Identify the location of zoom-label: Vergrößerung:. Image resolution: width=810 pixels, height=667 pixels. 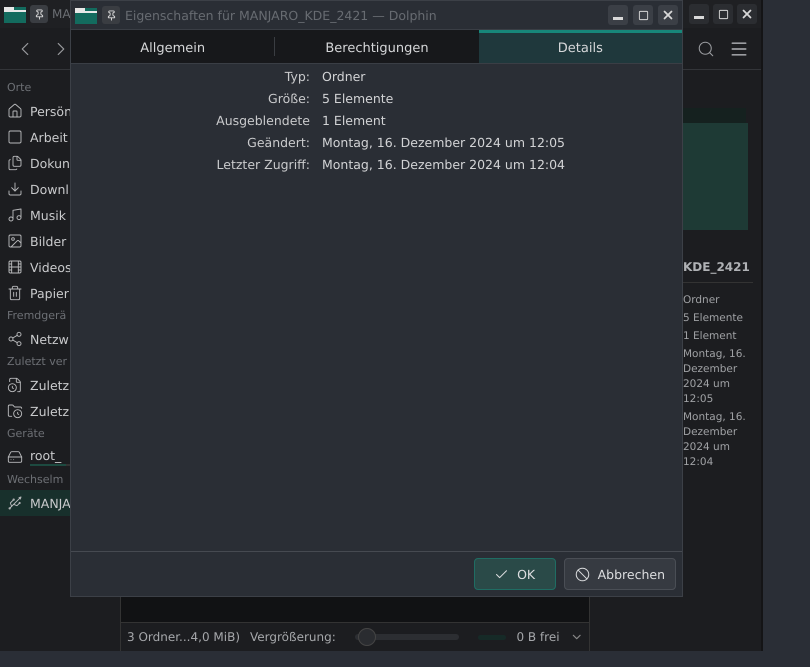
(293, 637).